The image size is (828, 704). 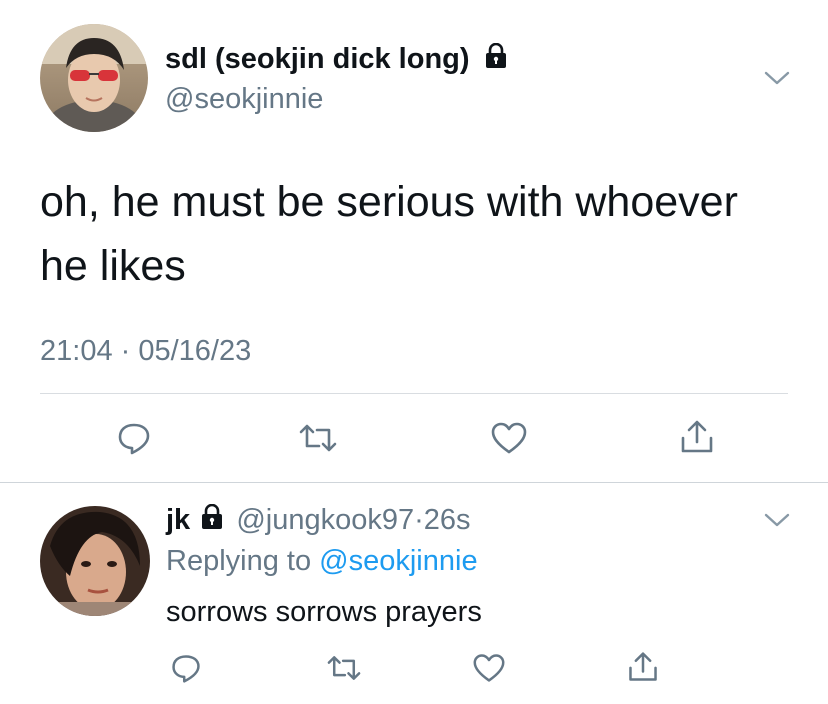 What do you see at coordinates (95, 561) in the screenshot?
I see `avatar-jungkook97` at bounding box center [95, 561].